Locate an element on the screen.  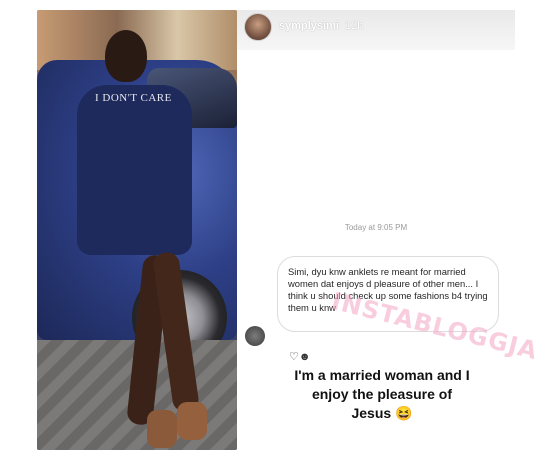
reply-line-1: I'm a married woman and I is located at coordinates (382, 375).